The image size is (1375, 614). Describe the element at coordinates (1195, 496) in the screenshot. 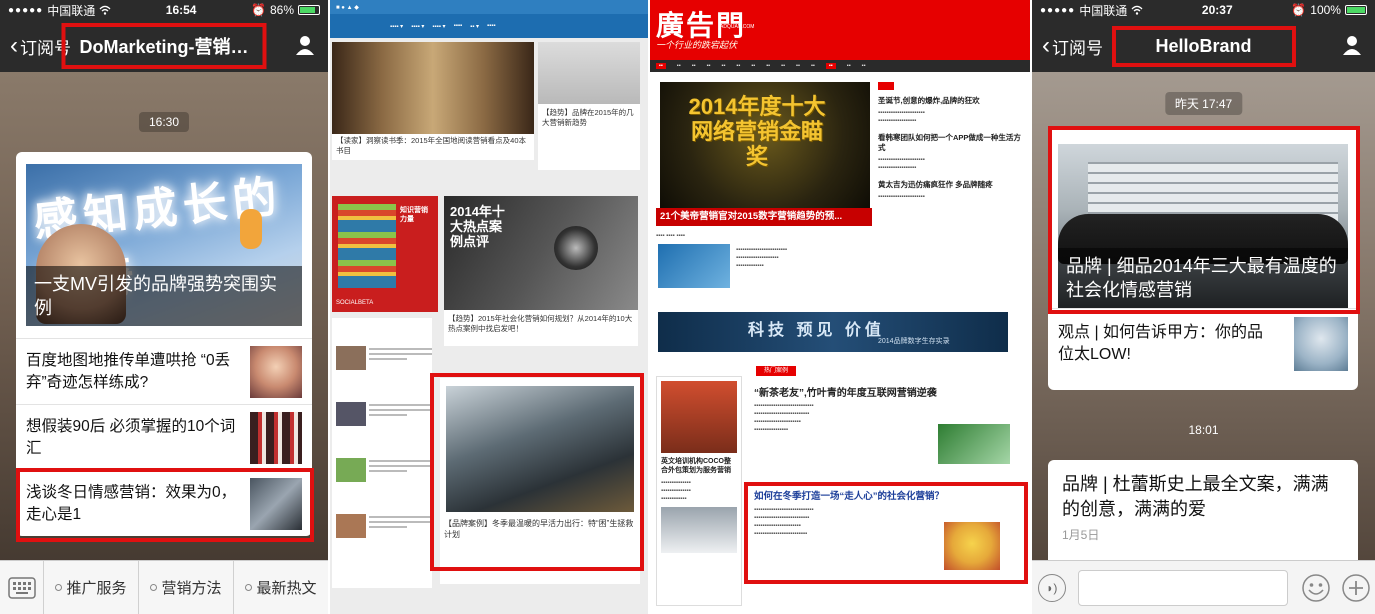

I see `article-title: 品牌 | 杜蕾斯史上最全文案，满满的创意，满满的爱` at that location.